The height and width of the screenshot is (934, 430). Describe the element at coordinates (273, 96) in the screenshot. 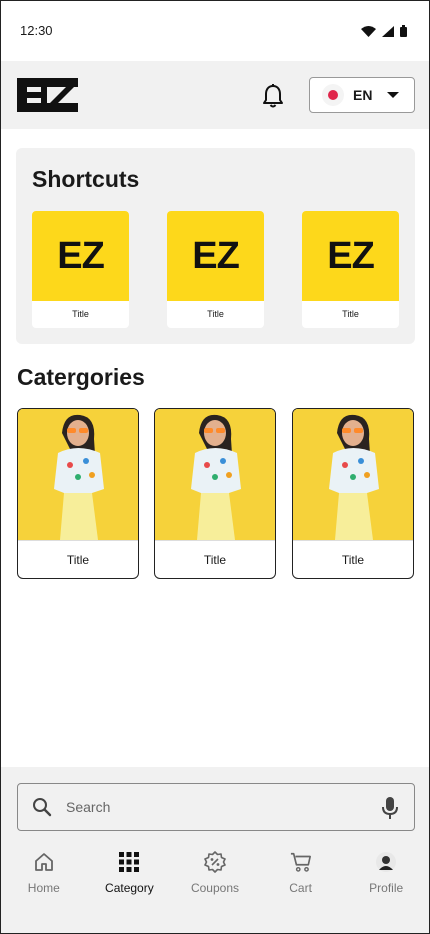

I see `bell-icon` at that location.